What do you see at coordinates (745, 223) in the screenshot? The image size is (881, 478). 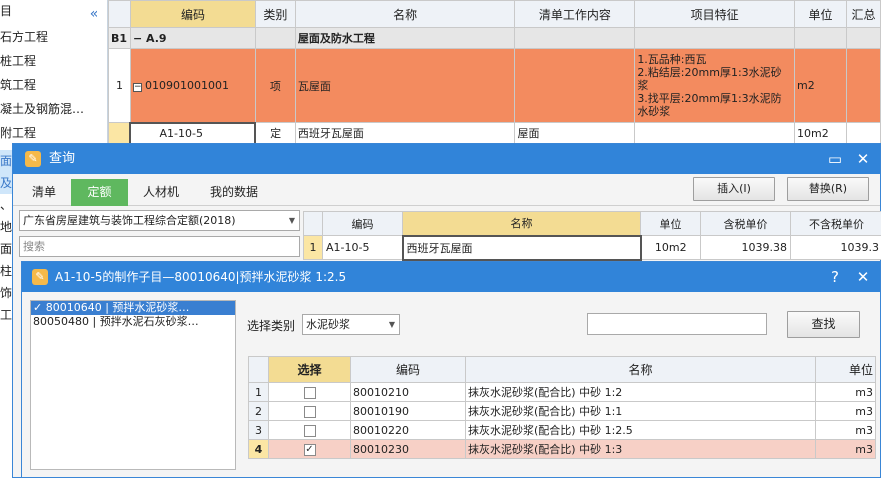 I see `quota-header-tax-price: 含税单价` at bounding box center [745, 223].